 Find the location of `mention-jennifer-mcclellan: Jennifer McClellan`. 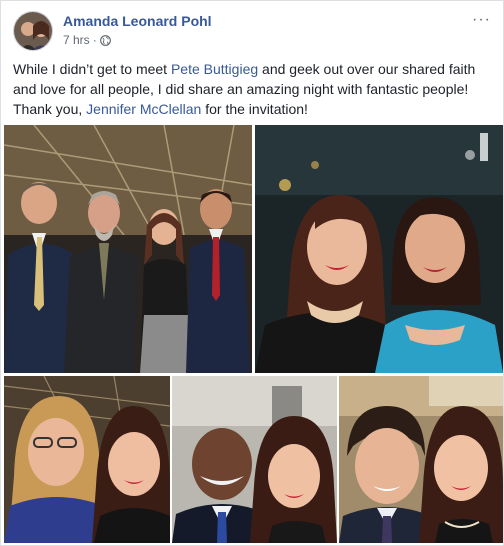

mention-jennifer-mcclellan: Jennifer McClellan is located at coordinates (143, 109).